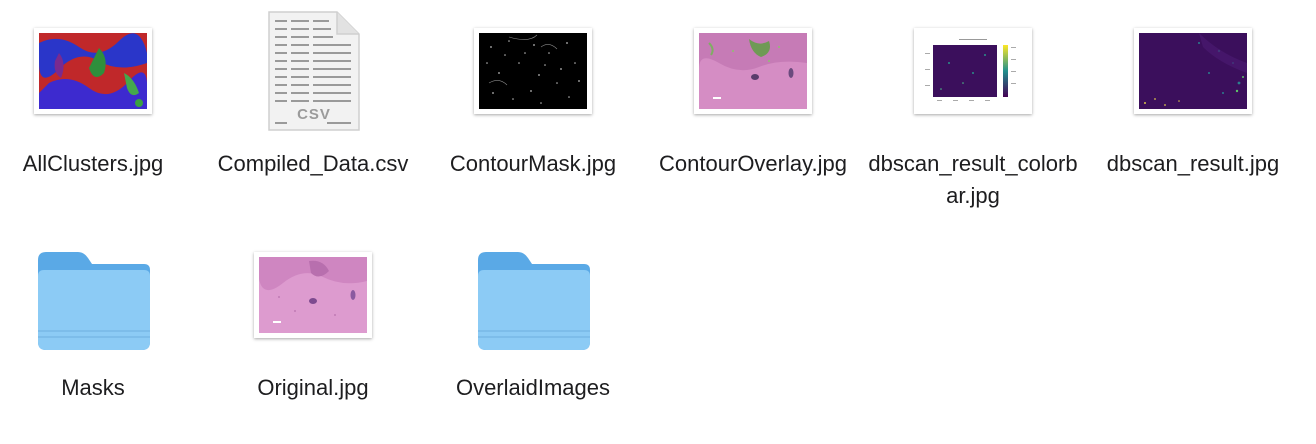 The image size is (1316, 444). Describe the element at coordinates (973, 80) in the screenshot. I see `chart-thumbnail-icon` at that location.